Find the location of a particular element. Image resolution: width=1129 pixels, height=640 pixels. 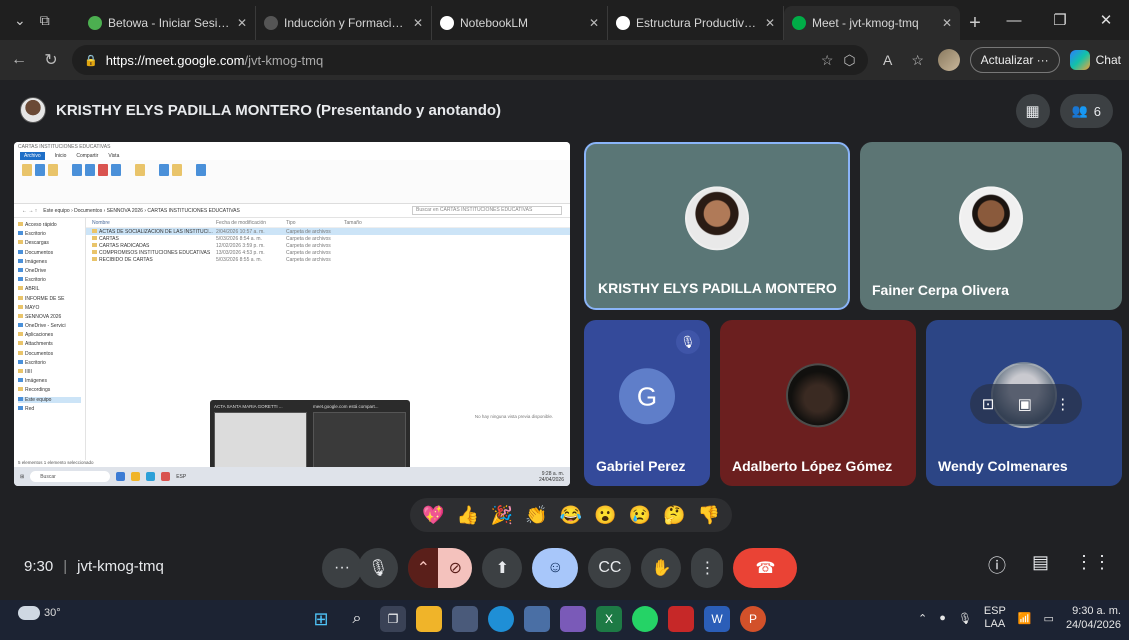

participant-tile-adalberto: Adalberto López Gómez is located at coordinates (818, 403).